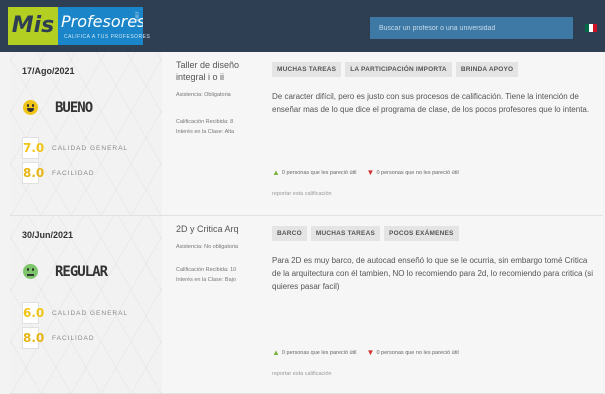 Image resolution: width=605 pixels, height=394 pixels. I want to click on grade-received: Calificación Recibida: 10, so click(206, 270).